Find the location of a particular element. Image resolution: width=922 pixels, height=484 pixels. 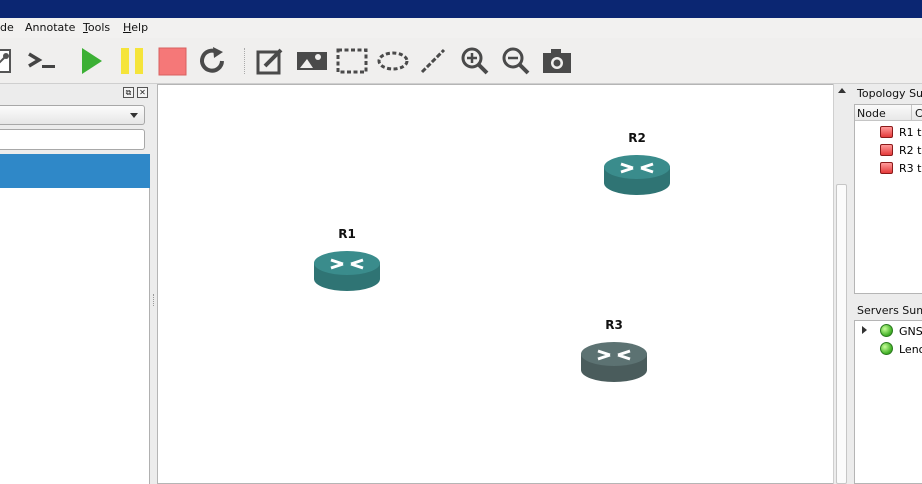

draw-ellipse-icon is located at coordinates (393, 61).